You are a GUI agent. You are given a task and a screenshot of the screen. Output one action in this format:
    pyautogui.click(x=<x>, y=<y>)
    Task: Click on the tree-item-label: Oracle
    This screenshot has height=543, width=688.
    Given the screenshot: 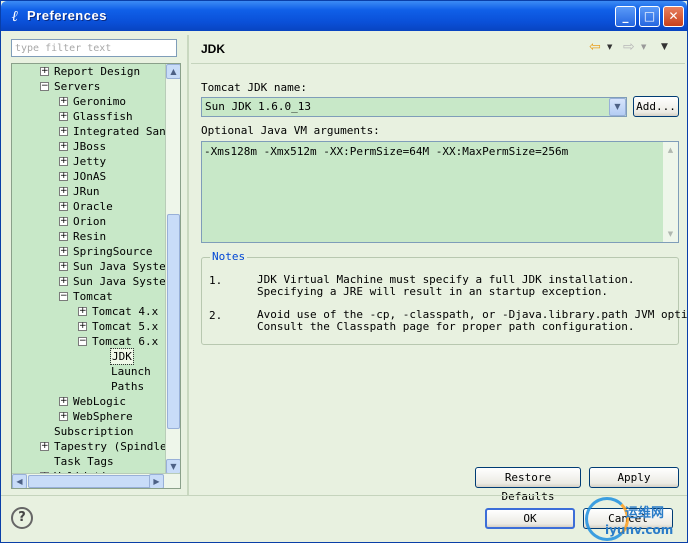 What is the action you would take?
    pyautogui.click(x=93, y=206)
    